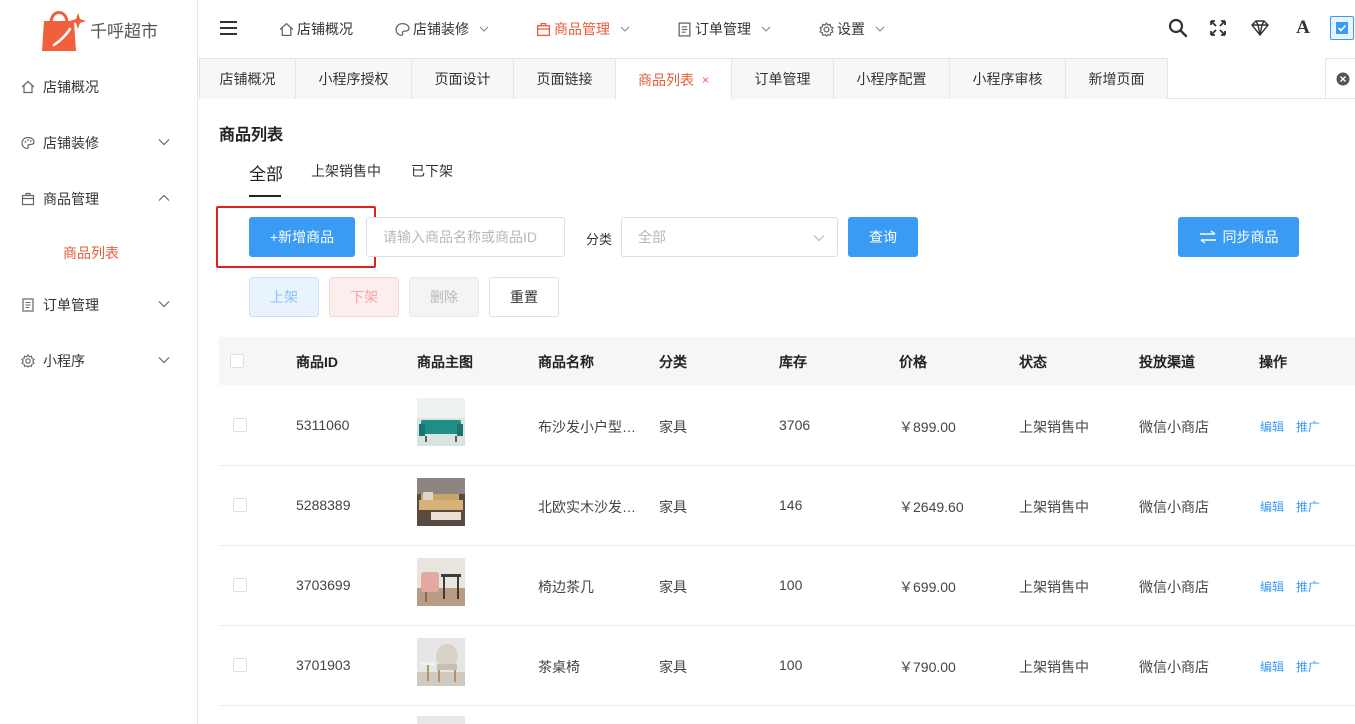 This screenshot has height=724, width=1355. I want to click on shelve-button: 上架, so click(284, 297).